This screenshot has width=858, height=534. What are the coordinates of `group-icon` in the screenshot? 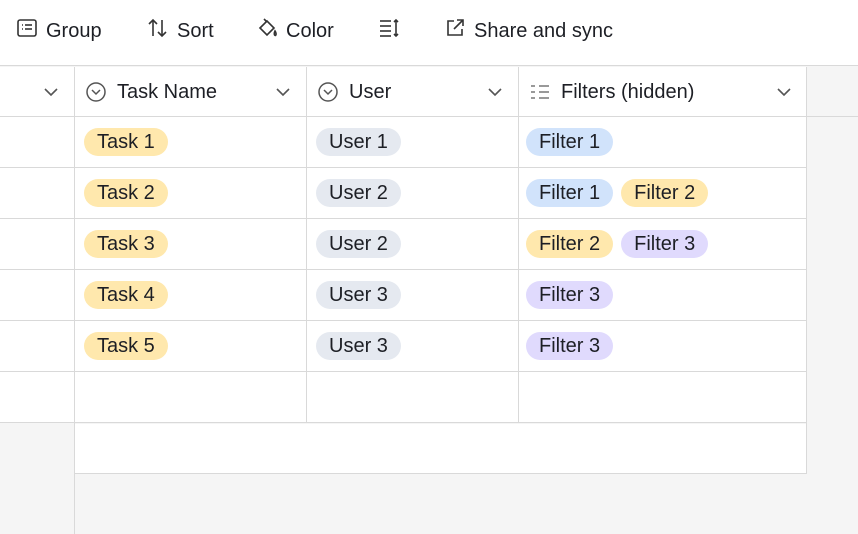 It's located at (27, 31).